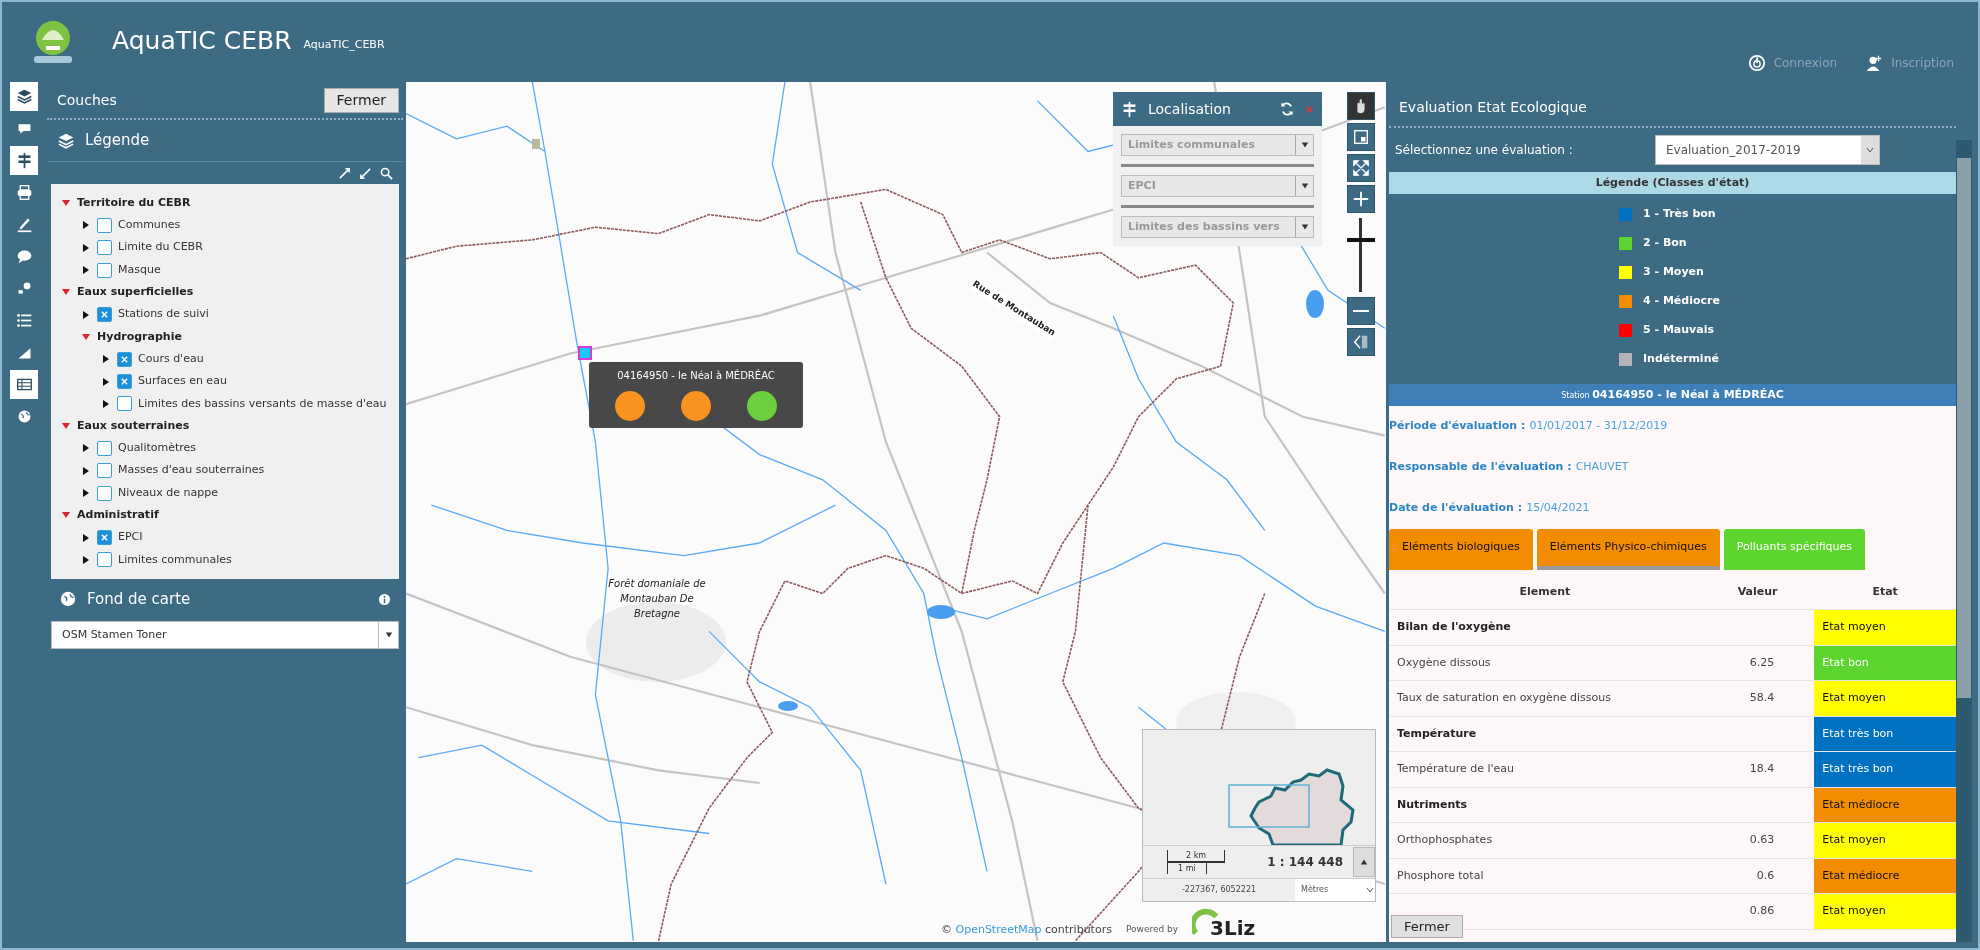 Image resolution: width=1980 pixels, height=950 pixels. I want to click on layer-label: Niveaux de nappe, so click(168, 493).